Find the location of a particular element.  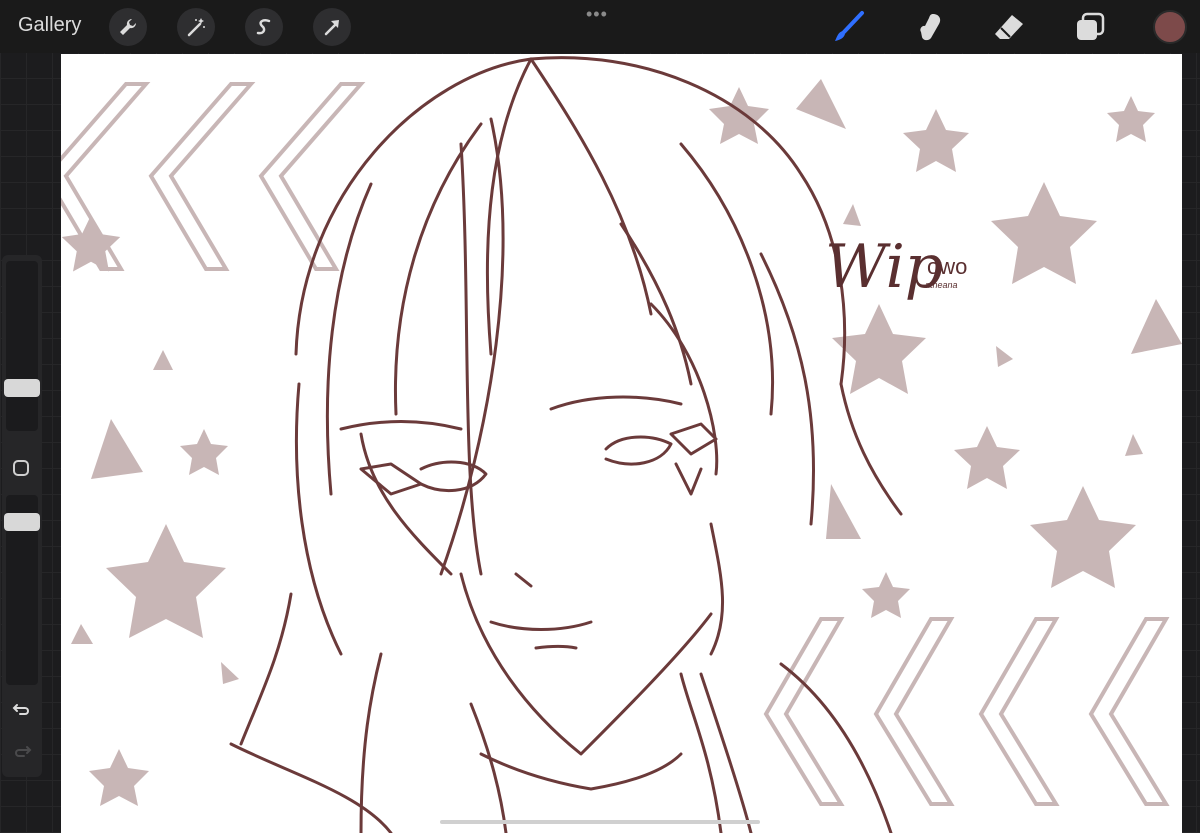

transform-arrow-icon is located at coordinates (331, 28).